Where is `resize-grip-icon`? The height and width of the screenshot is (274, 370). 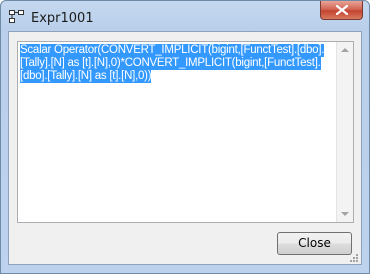 resize-grip-icon is located at coordinates (354, 257).